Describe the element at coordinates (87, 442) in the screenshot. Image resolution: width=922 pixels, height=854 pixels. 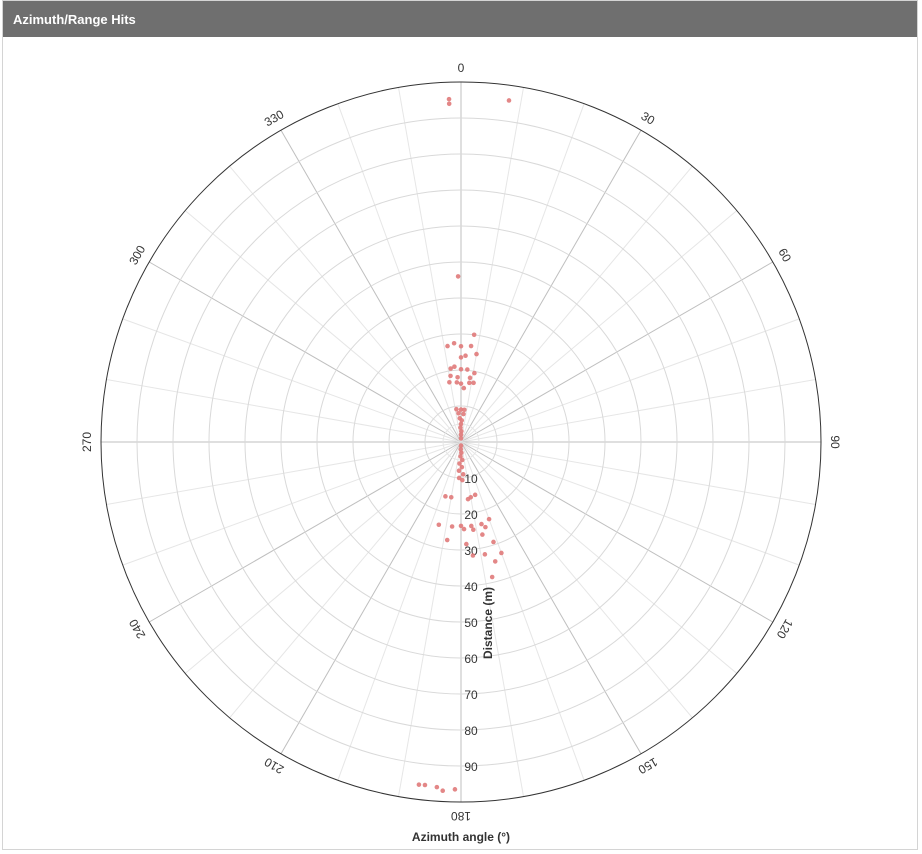
I see `azimuth-tick-label: 270` at that location.